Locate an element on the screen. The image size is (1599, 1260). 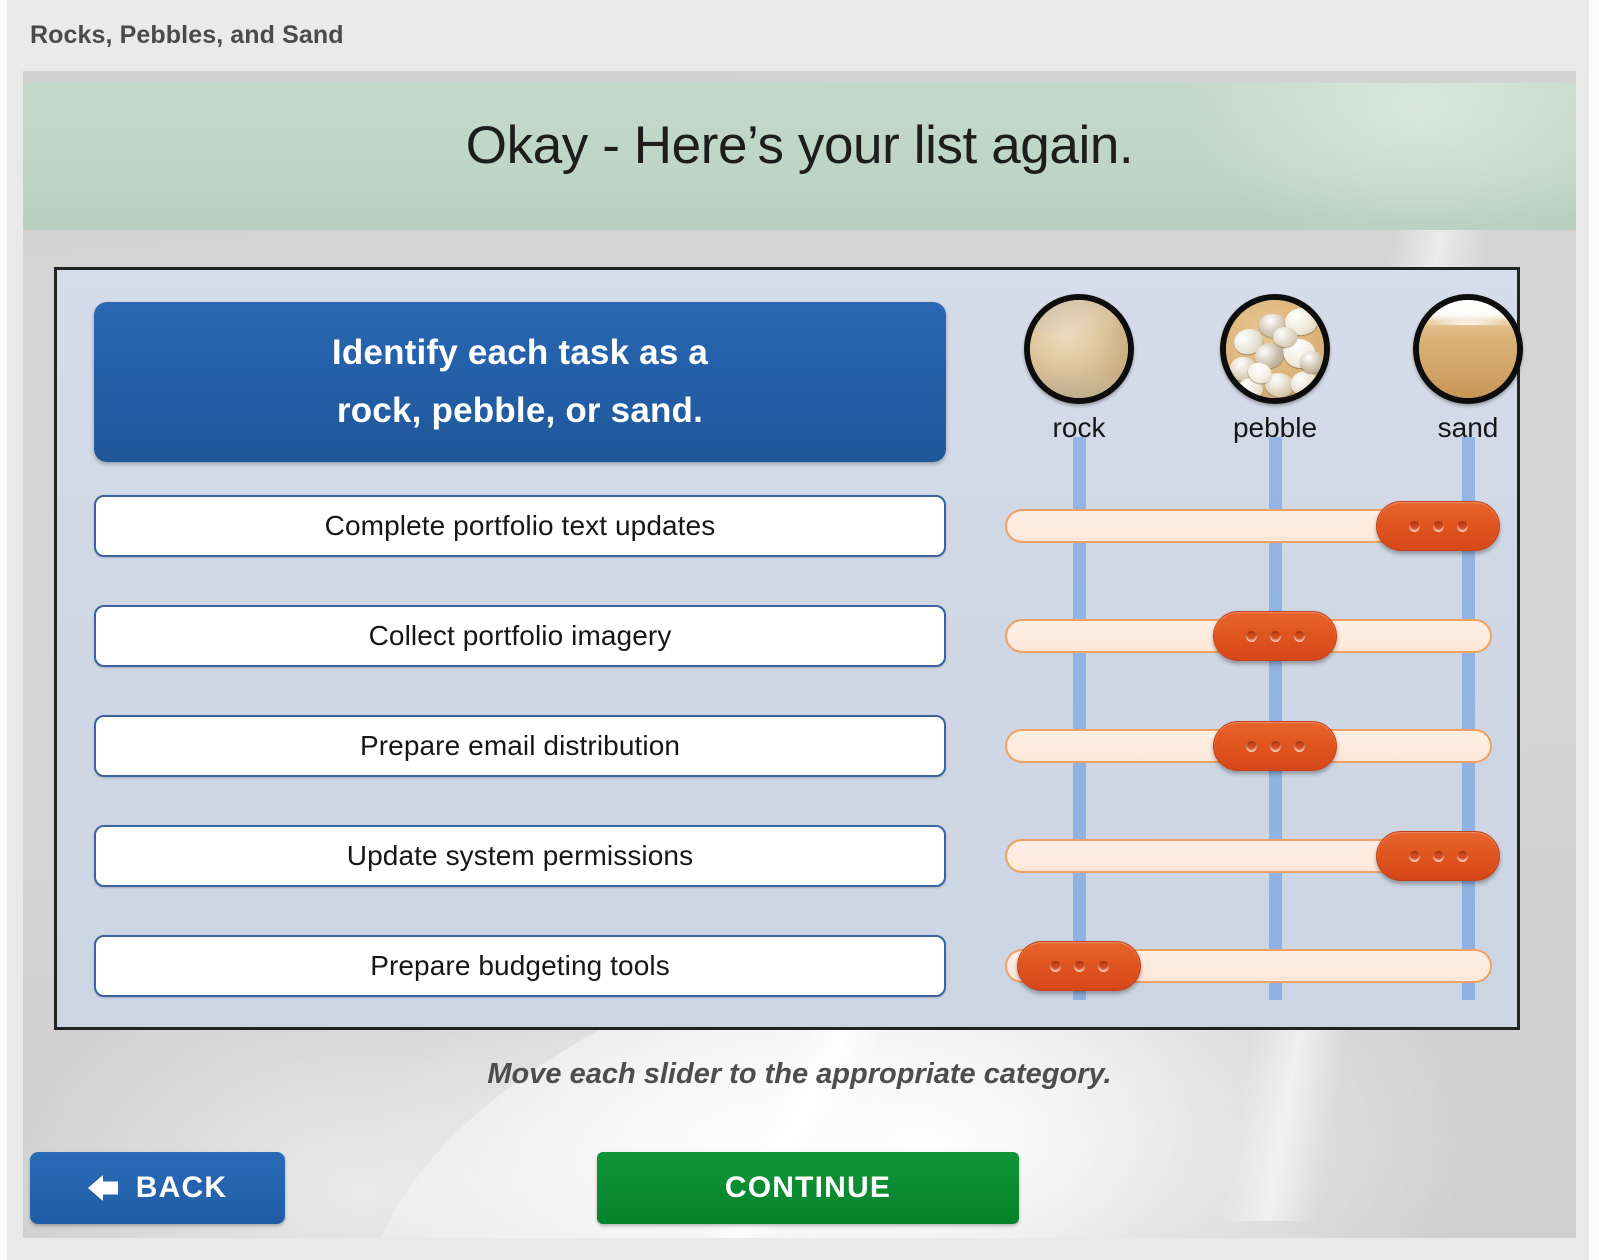
category-sand: sand is located at coordinates (1468, 369).